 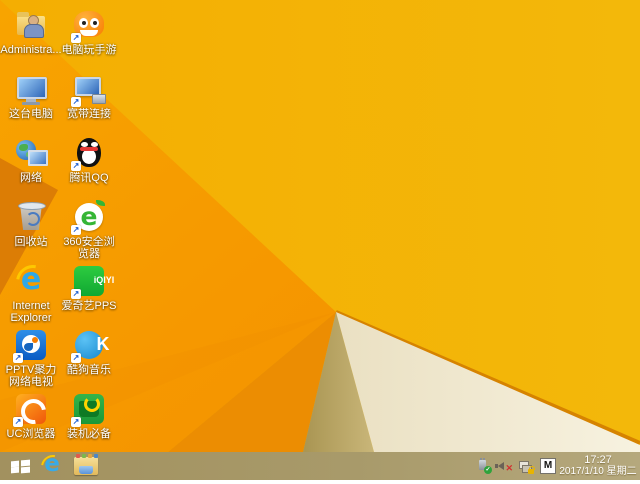 What do you see at coordinates (89, 352) in the screenshot?
I see `desktop-icon-kugou: K ↗ 酷狗音乐` at bounding box center [89, 352].